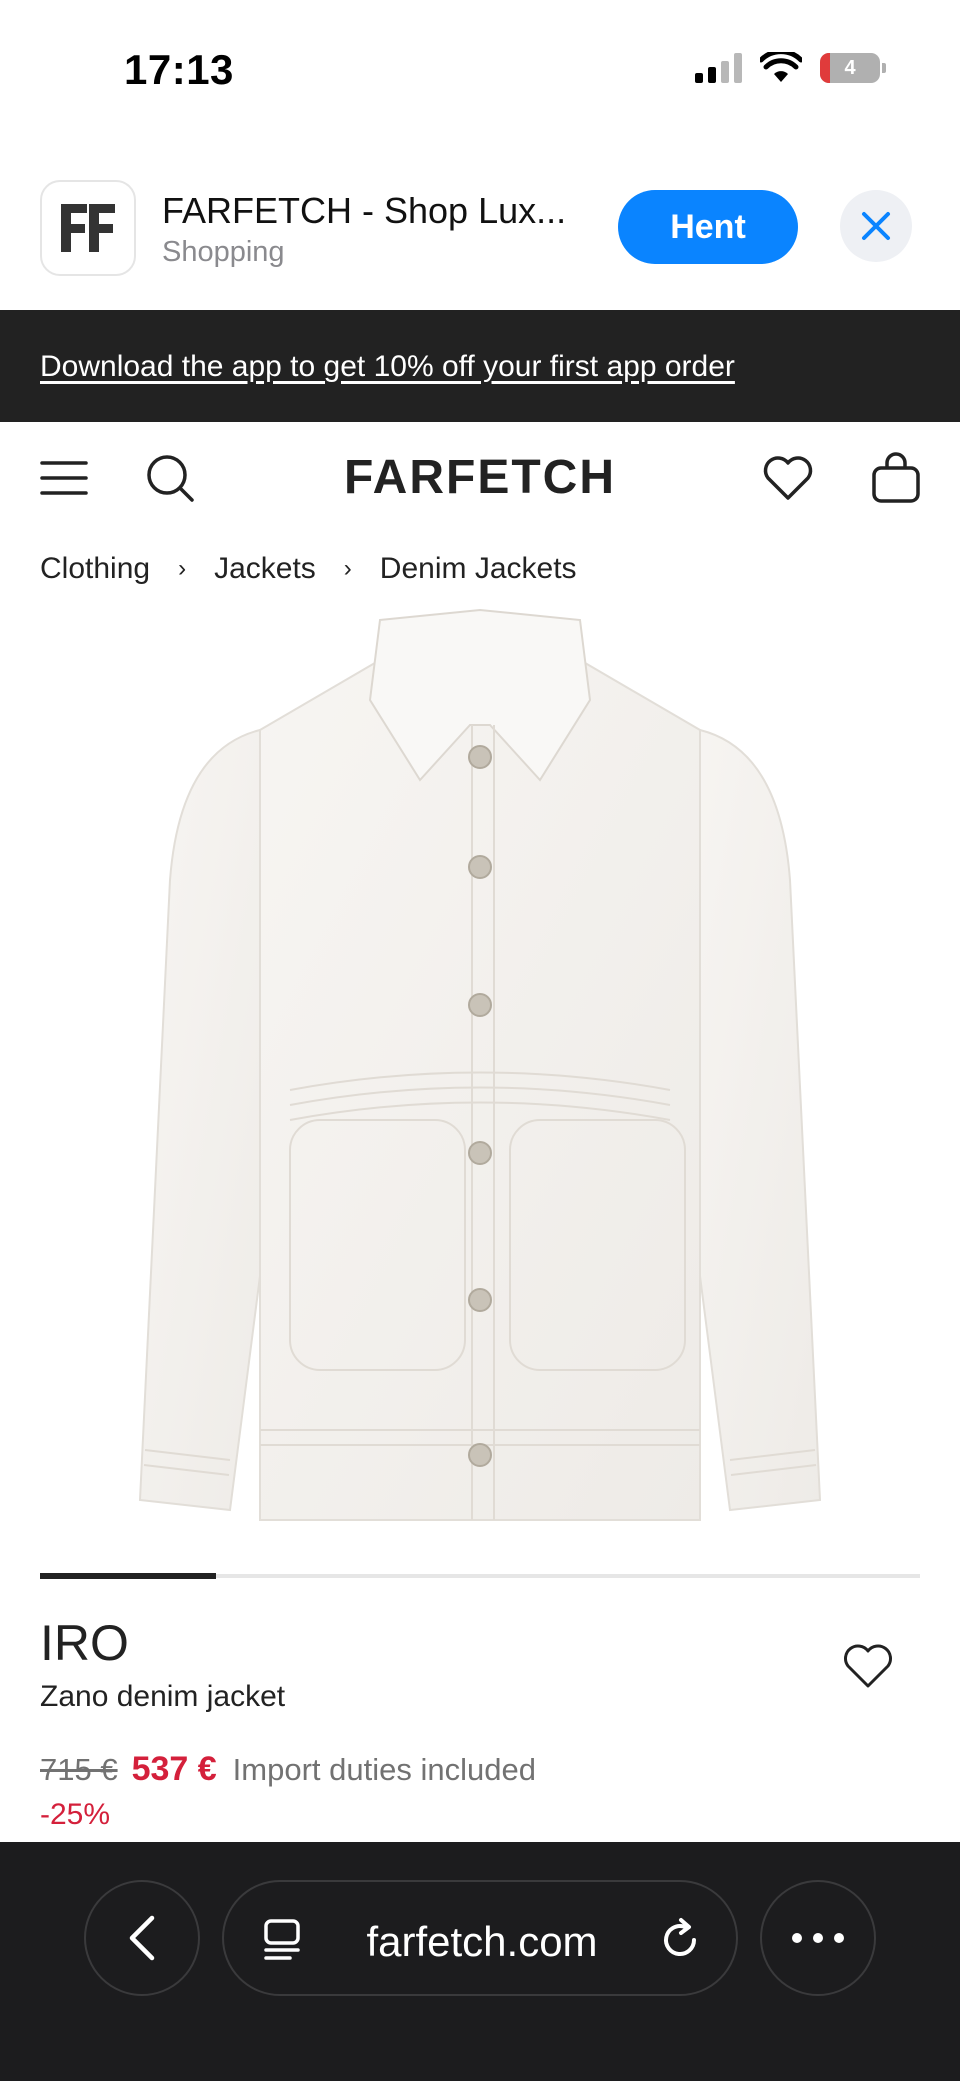 The height and width of the screenshot is (2081, 960). I want to click on original-price: 715 €, so click(79, 1769).